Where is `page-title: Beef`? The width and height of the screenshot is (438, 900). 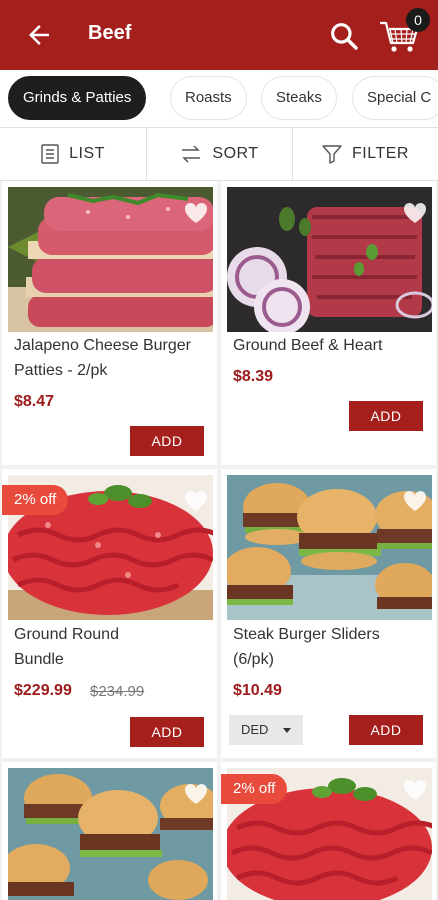
page-title: Beef is located at coordinates (110, 33).